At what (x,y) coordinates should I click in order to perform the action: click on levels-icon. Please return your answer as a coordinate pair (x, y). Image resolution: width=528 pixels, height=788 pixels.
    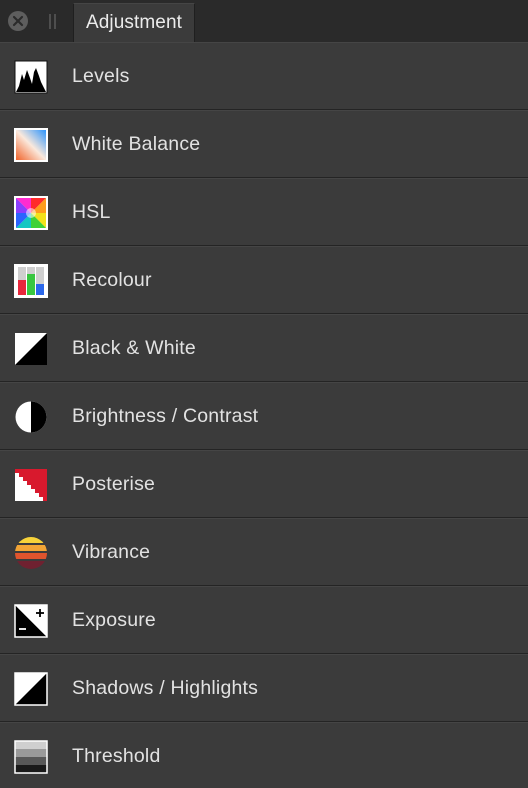
    Looking at the image, I should click on (31, 77).